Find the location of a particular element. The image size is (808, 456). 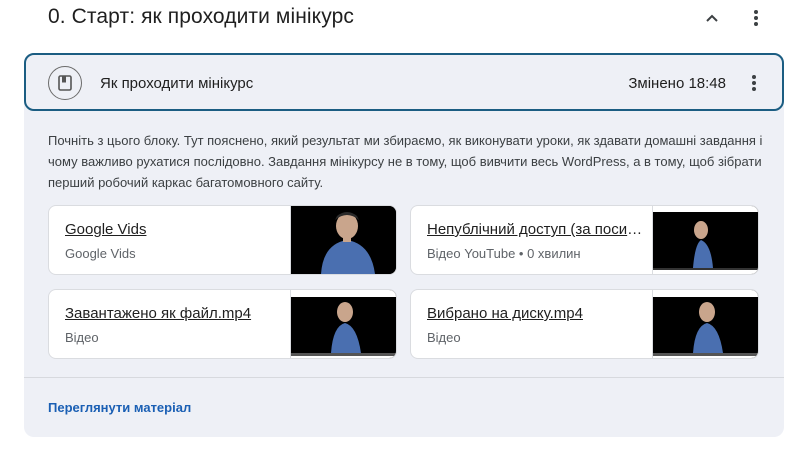

chevron-up-icon is located at coordinates (712, 18).